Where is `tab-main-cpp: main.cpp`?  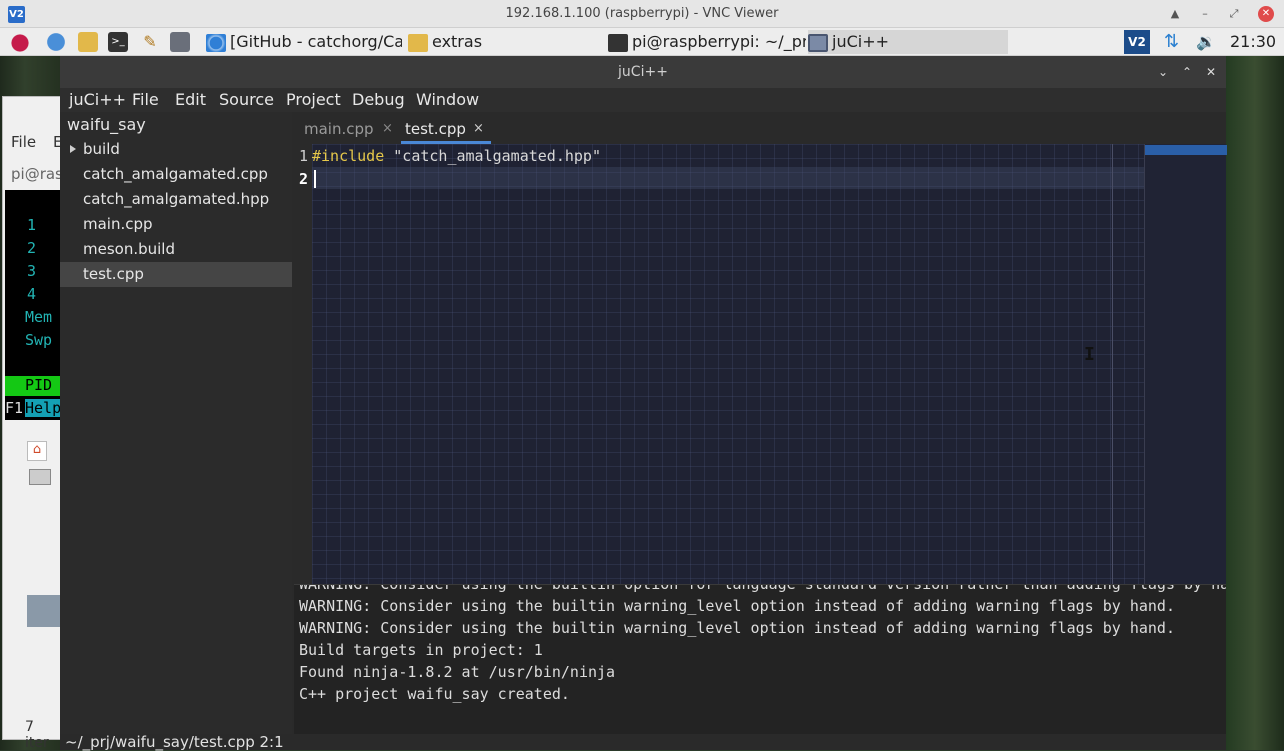 tab-main-cpp: main.cpp is located at coordinates (339, 130).